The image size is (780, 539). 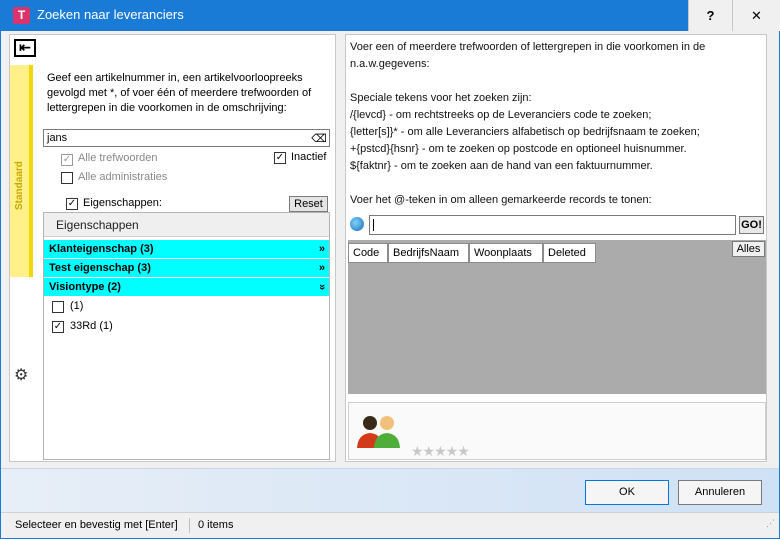 I want to click on column-header-deleted: Deleted, so click(x=569, y=253).